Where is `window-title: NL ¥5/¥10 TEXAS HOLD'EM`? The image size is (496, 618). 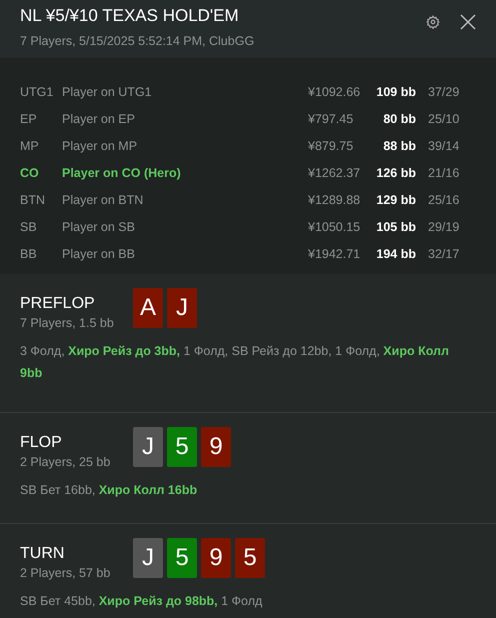 window-title: NL ¥5/¥10 TEXAS HOLD'EM is located at coordinates (130, 16).